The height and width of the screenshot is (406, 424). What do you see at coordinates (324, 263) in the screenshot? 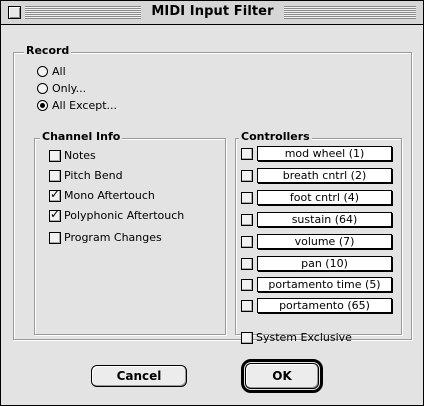
I see `controller-field-pan: pan (10)` at bounding box center [324, 263].